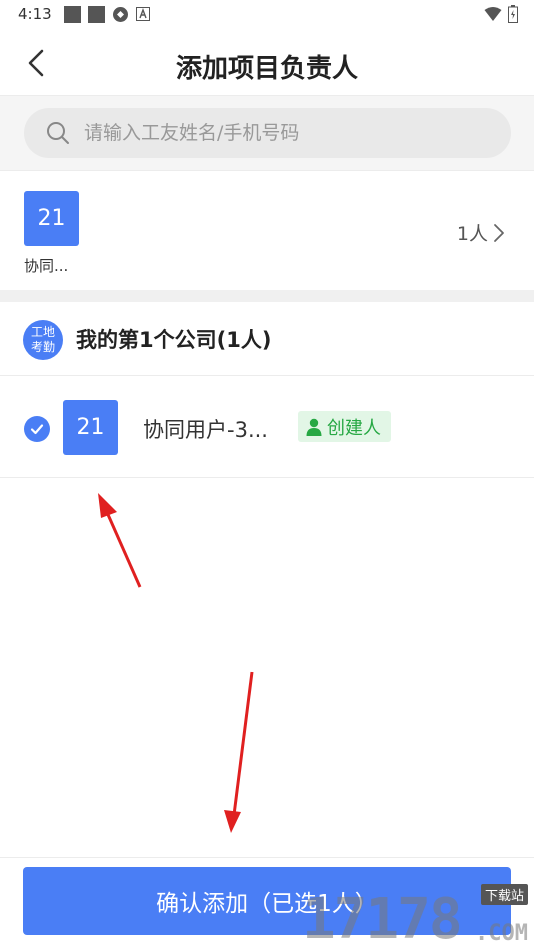 This screenshot has height=950, width=534. I want to click on member-row: 21 协同用户-3... 创建人, so click(267, 427).